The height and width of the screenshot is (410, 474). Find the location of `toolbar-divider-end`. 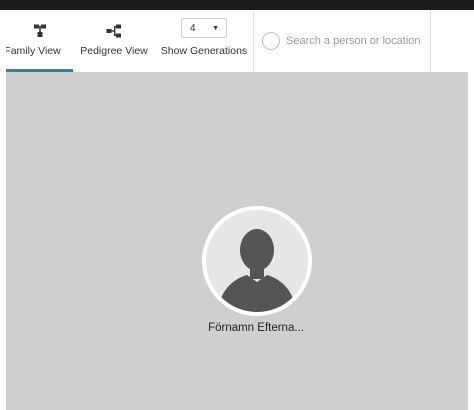

toolbar-divider-end is located at coordinates (430, 41).